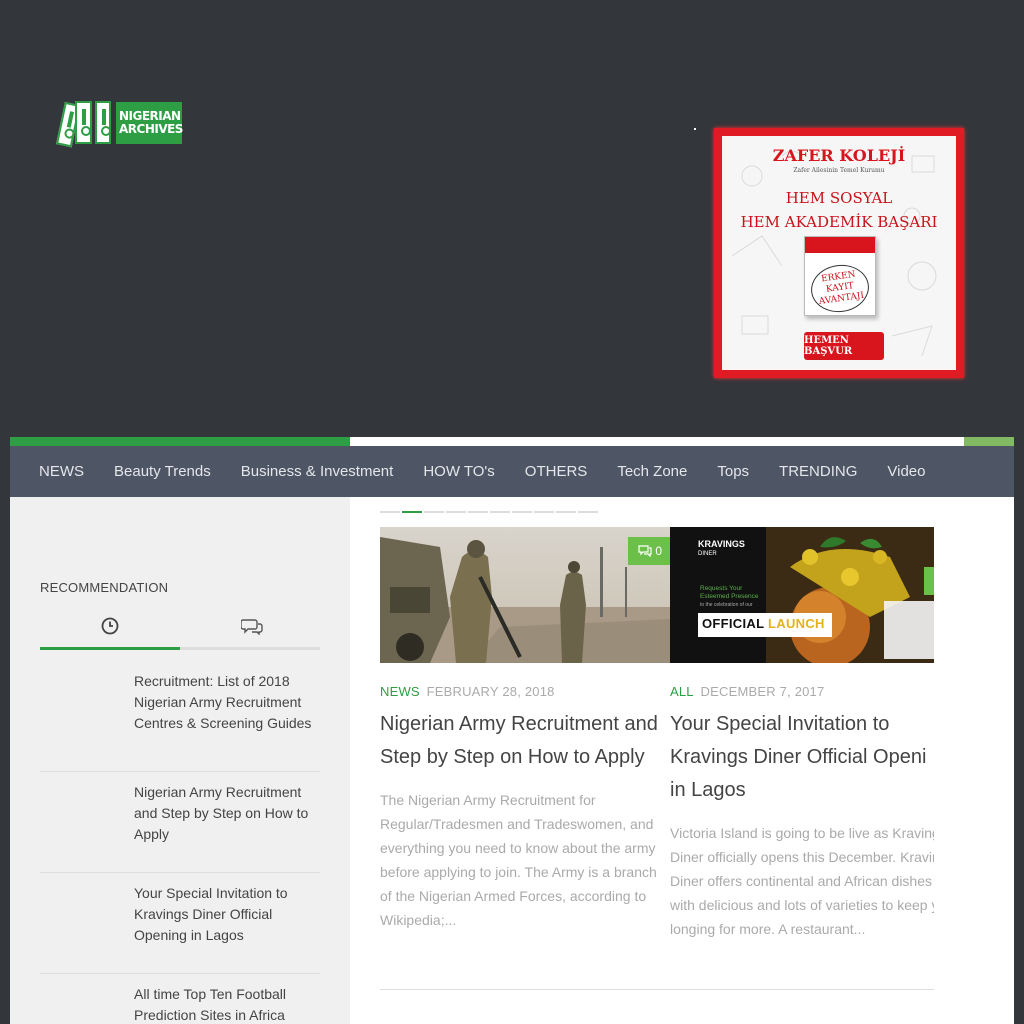 The height and width of the screenshot is (1024, 1024). I want to click on post-date: FEBRUARY 28, 2018, so click(490, 691).